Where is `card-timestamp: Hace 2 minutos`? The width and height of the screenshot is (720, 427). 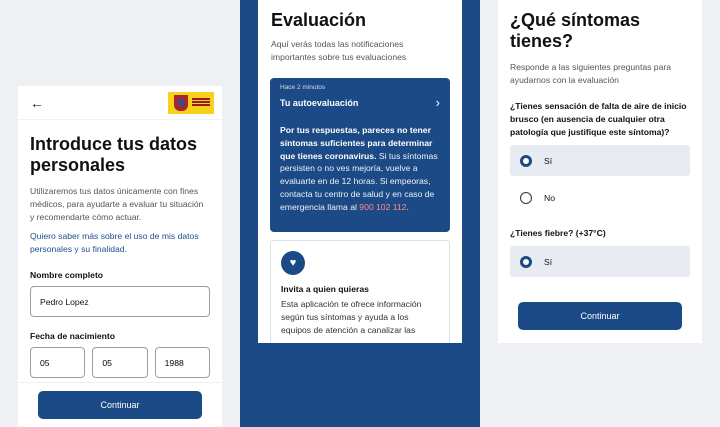
card-timestamp: Hace 2 minutos is located at coordinates (303, 87).